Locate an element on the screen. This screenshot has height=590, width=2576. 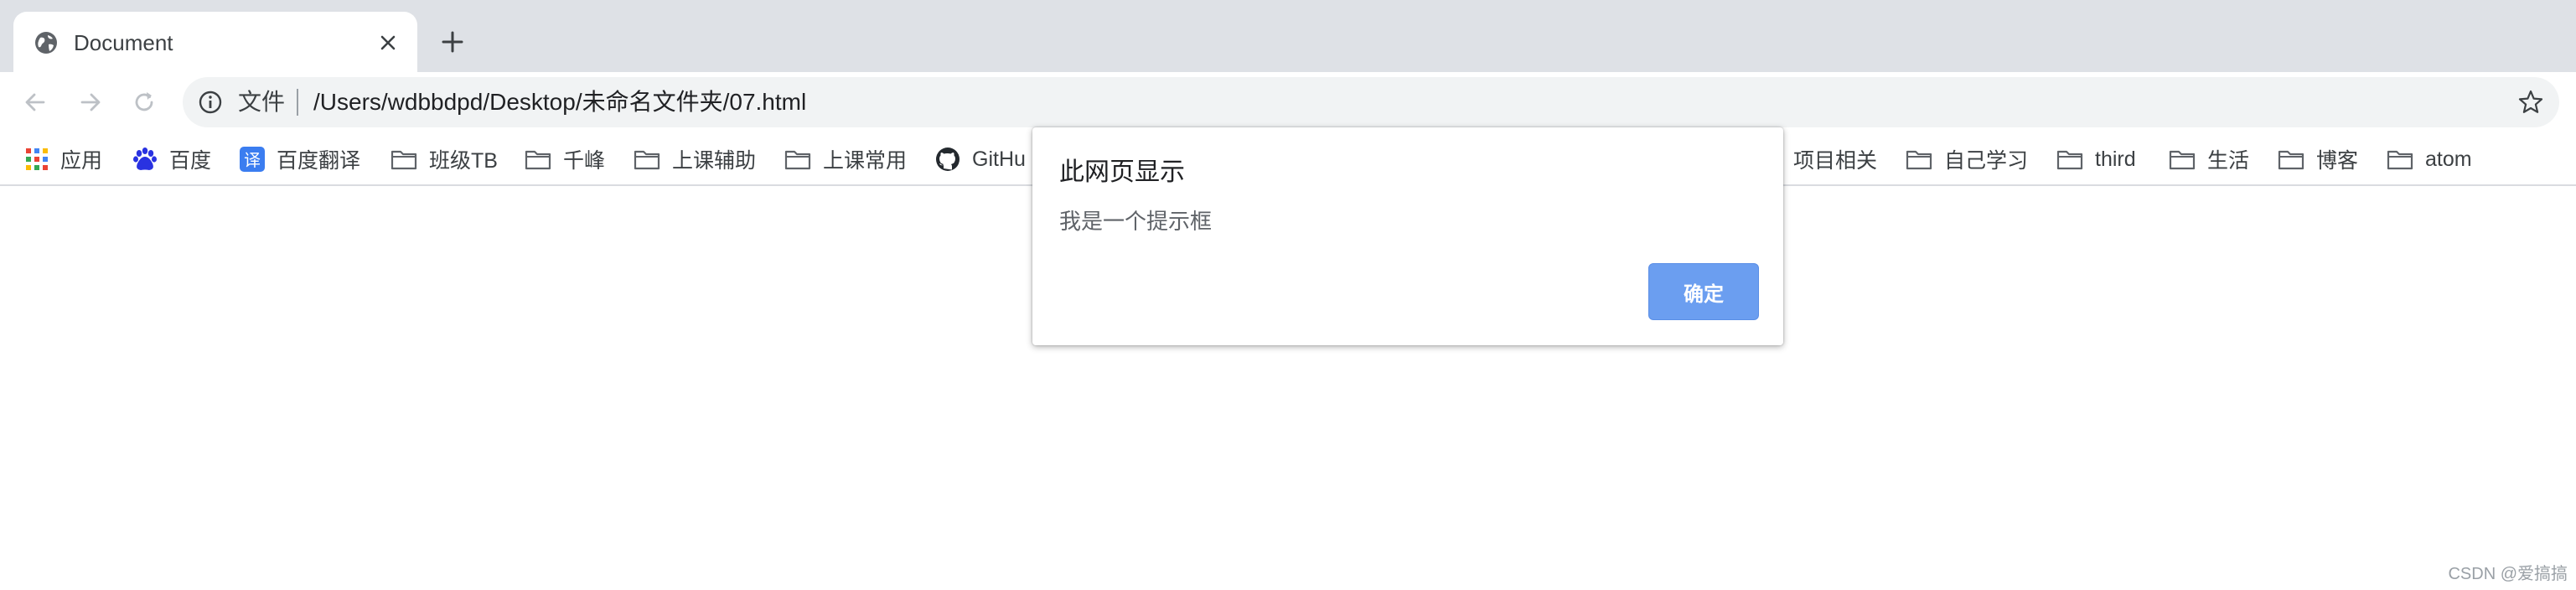
bookmark-label: 应用 is located at coordinates (81, 161).